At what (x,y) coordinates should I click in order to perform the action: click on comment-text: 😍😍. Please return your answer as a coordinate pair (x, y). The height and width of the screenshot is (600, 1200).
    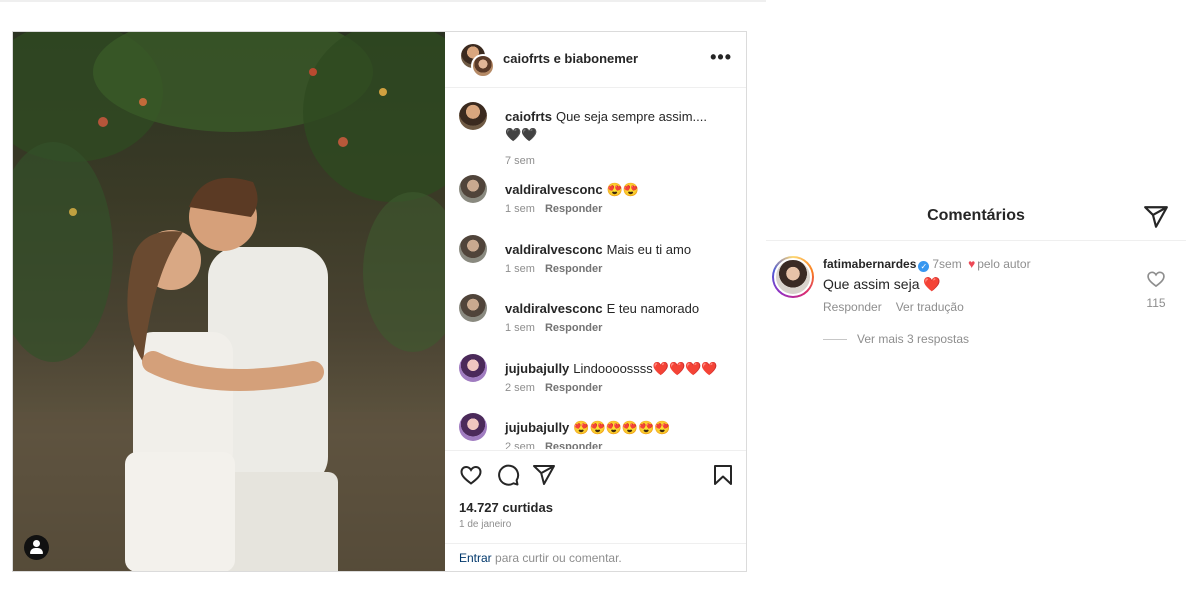
    Looking at the image, I should click on (622, 189).